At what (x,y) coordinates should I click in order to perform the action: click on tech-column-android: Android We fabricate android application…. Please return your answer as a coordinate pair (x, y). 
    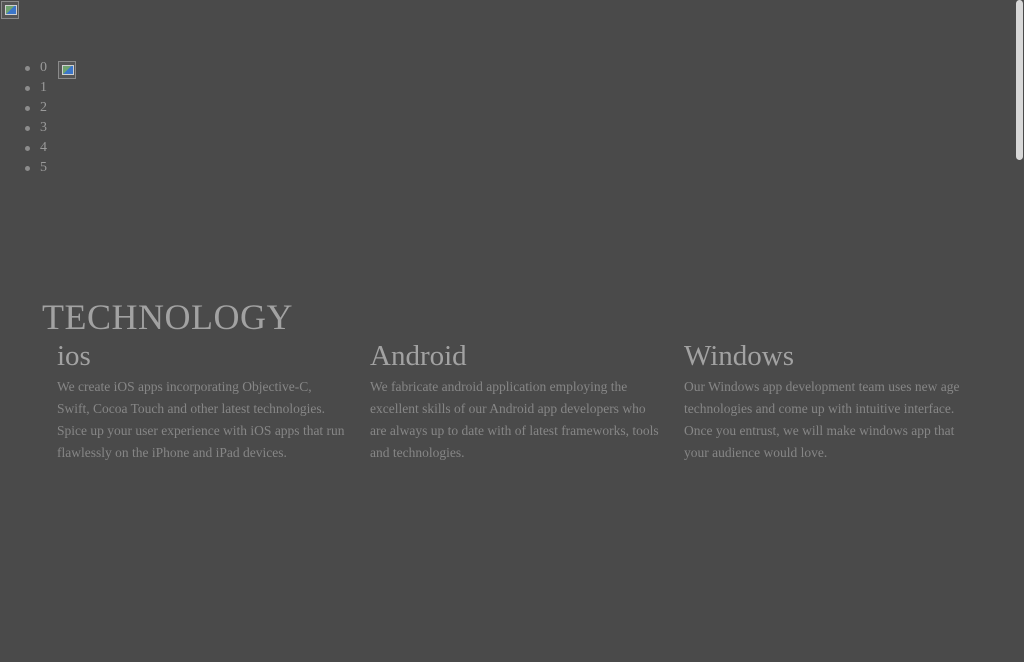
    Looking at the image, I should click on (515, 401).